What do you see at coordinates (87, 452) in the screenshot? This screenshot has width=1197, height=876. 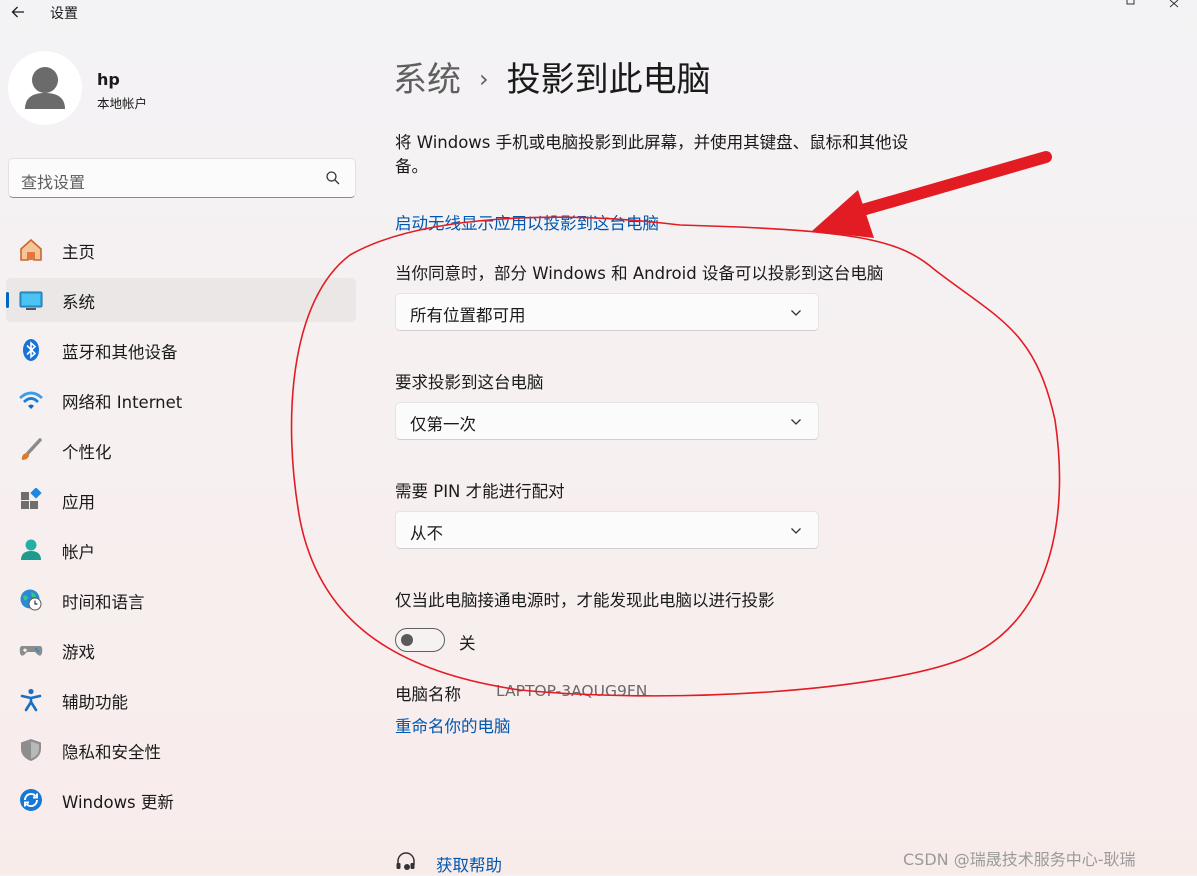 I see `sidebar-item-label: 个性化` at bounding box center [87, 452].